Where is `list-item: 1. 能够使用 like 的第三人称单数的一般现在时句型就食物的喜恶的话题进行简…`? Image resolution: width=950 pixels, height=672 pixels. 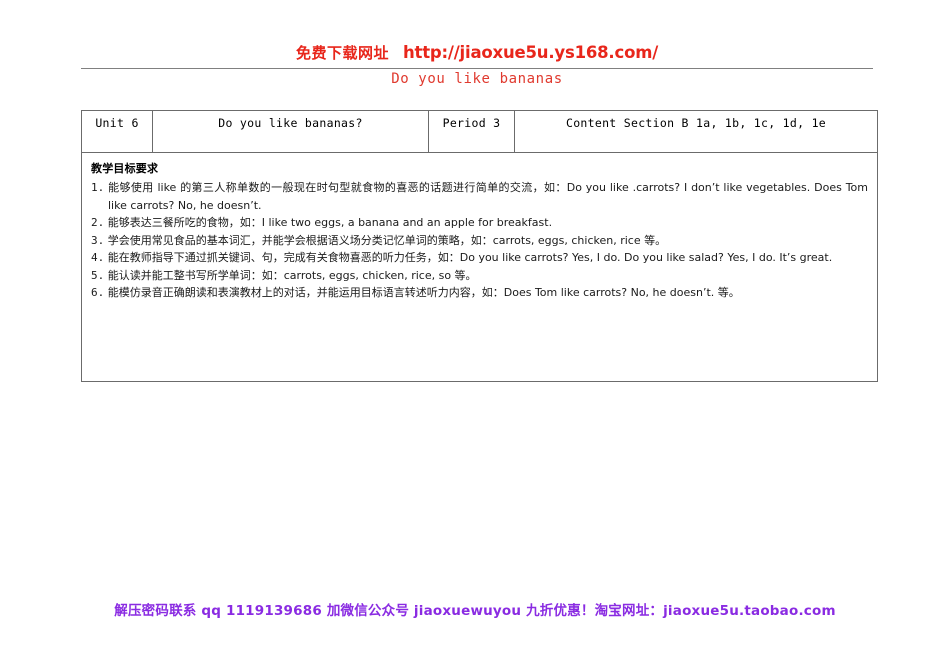 list-item: 1. 能够使用 like 的第三人称单数的一般现在时句型就食物的喜恶的话题进行简… is located at coordinates (479, 196).